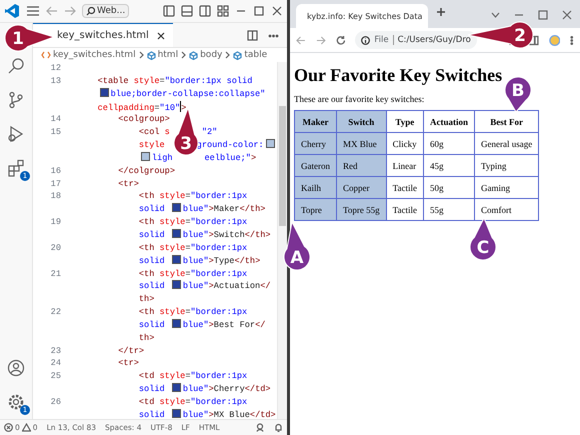 Image resolution: width=580 pixels, height=435 pixels. What do you see at coordinates (278, 427) in the screenshot?
I see `bell-icon` at bounding box center [278, 427].